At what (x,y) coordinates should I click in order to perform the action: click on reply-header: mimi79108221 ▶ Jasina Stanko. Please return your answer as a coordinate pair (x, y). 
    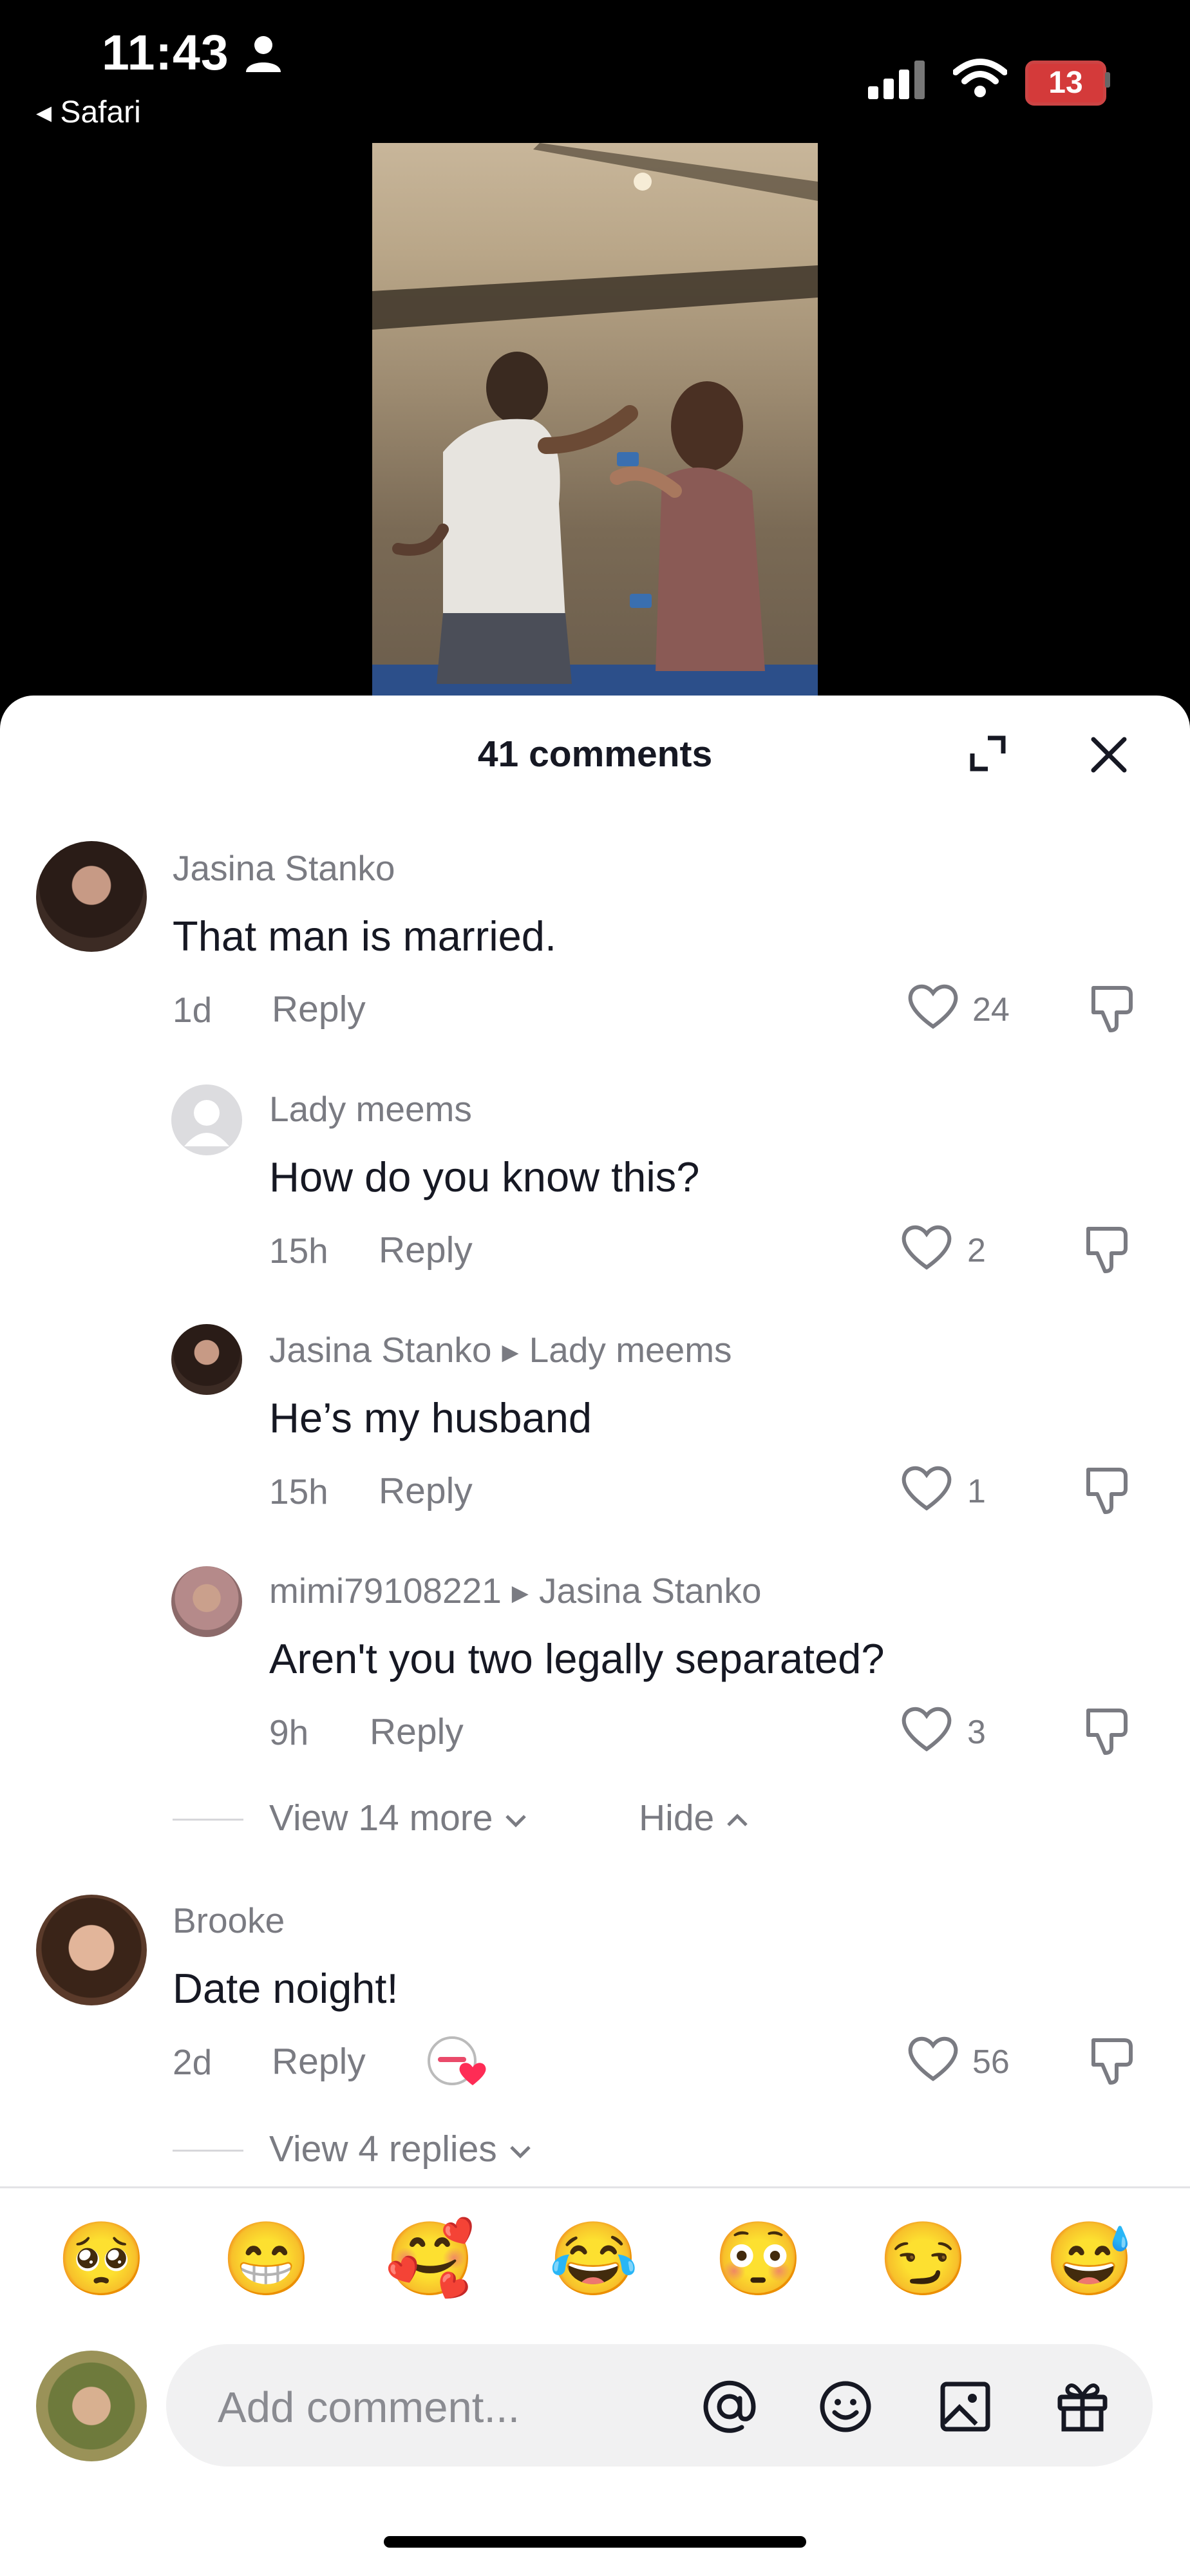
    Looking at the image, I should click on (515, 1591).